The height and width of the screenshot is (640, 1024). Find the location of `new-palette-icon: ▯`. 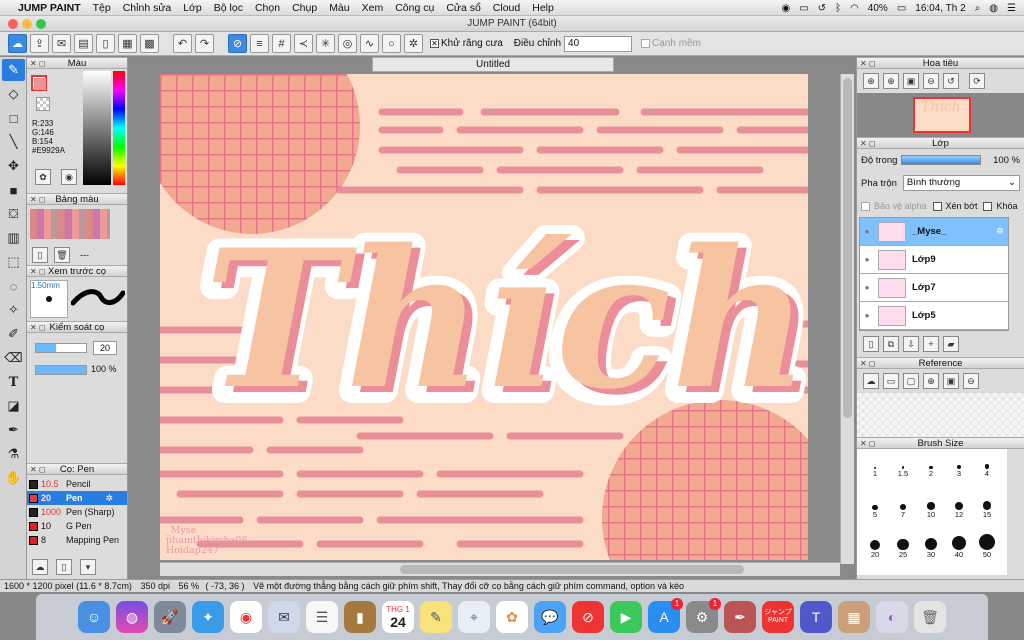

new-palette-icon: ▯ is located at coordinates (40, 255).